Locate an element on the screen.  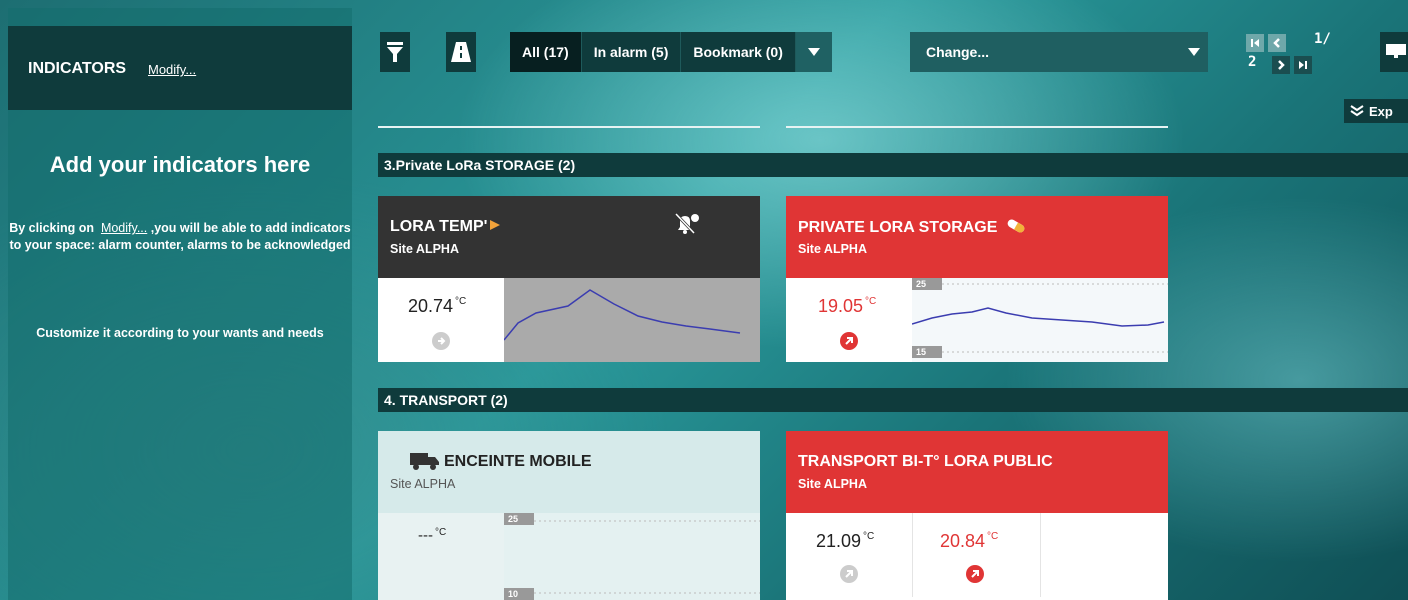
prev-page-button is located at coordinates (1277, 43).